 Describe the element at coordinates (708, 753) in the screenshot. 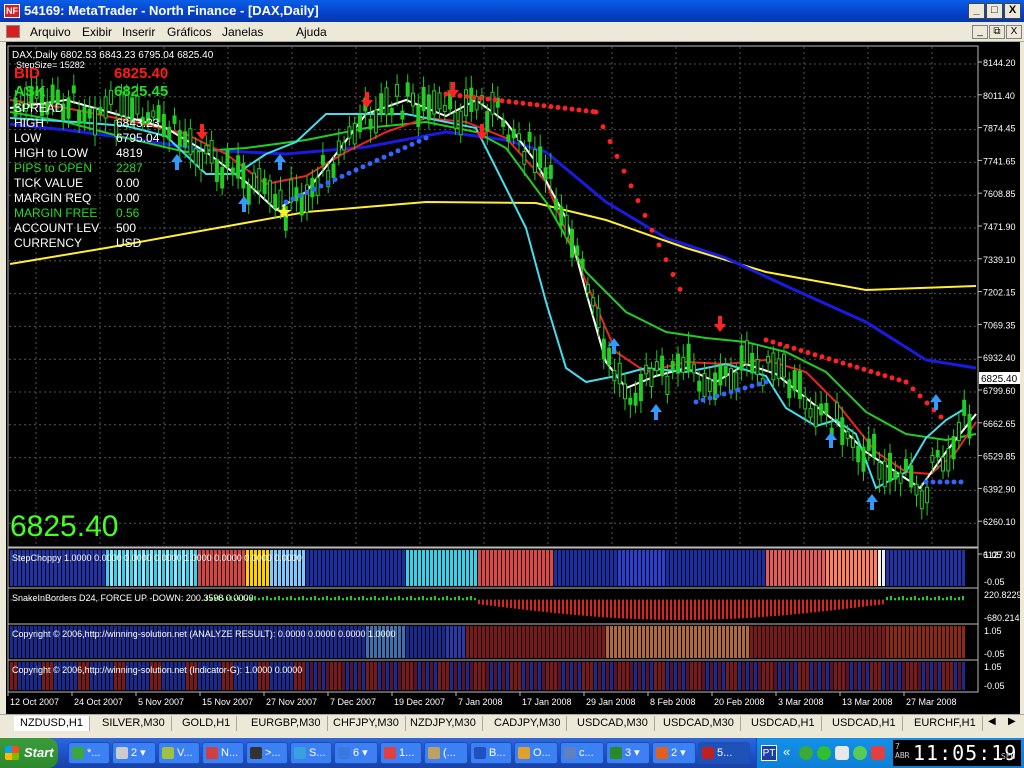

I see `taskbar-app-icon` at that location.